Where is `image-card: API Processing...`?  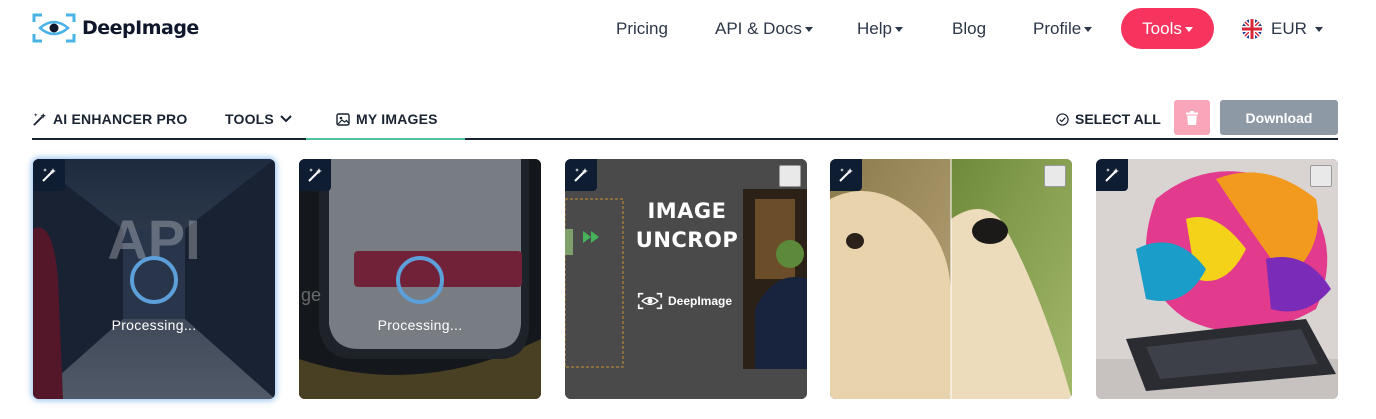
image-card: API Processing... is located at coordinates (154, 279).